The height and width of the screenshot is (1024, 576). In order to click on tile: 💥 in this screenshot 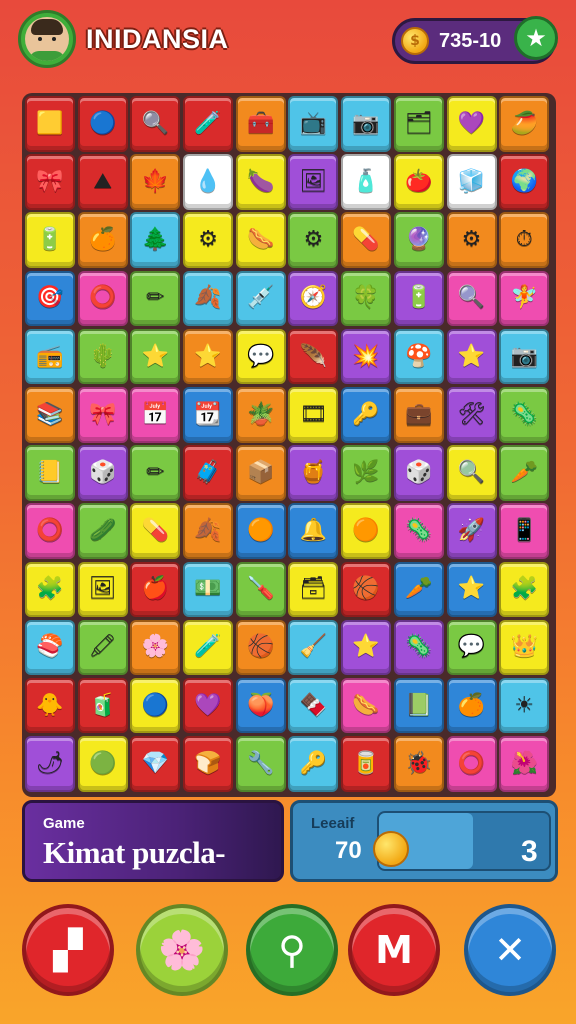, I will do `click(366, 356)`.